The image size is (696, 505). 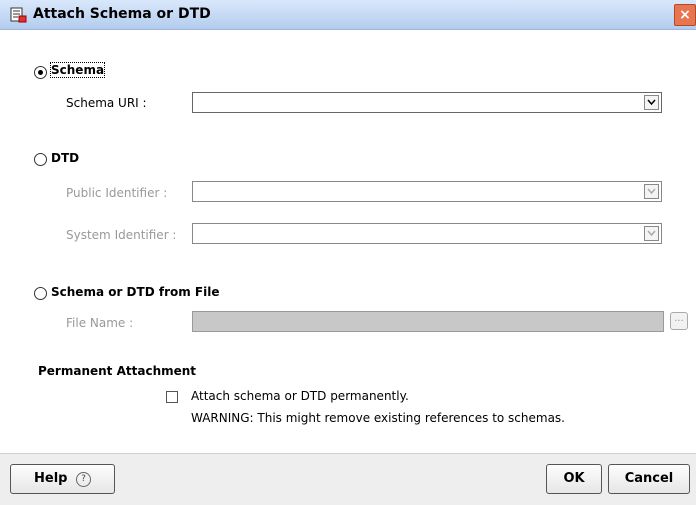 I want to click on schema-uri-label: Schema URI :, so click(x=106, y=103).